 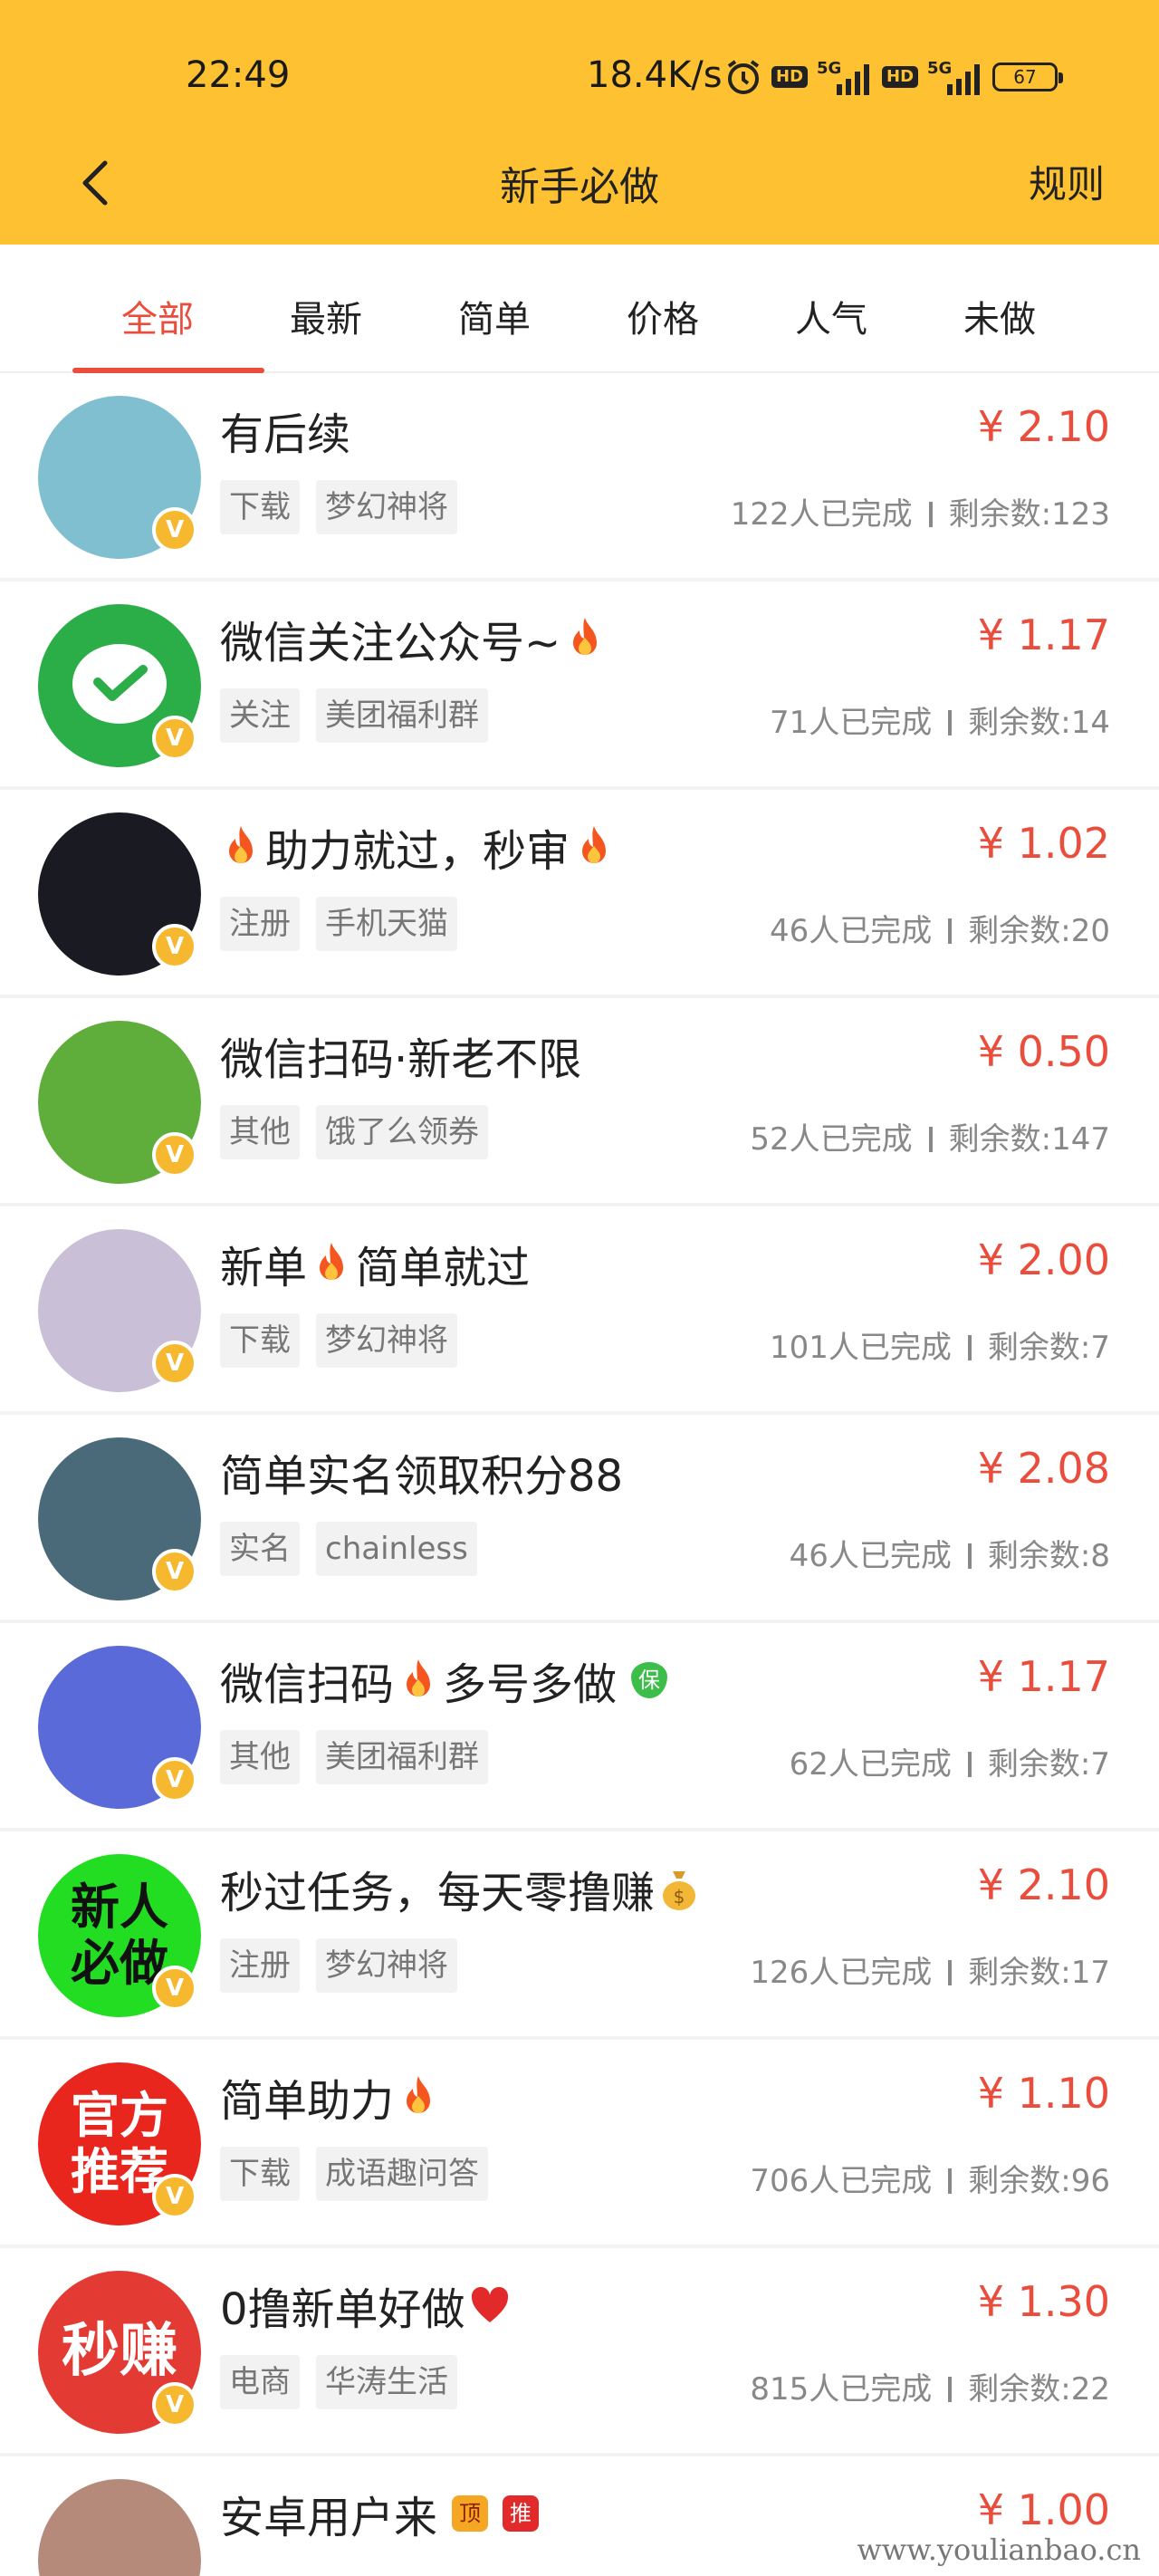 What do you see at coordinates (402, 1757) in the screenshot?
I see `task-tag: 美团福利群` at bounding box center [402, 1757].